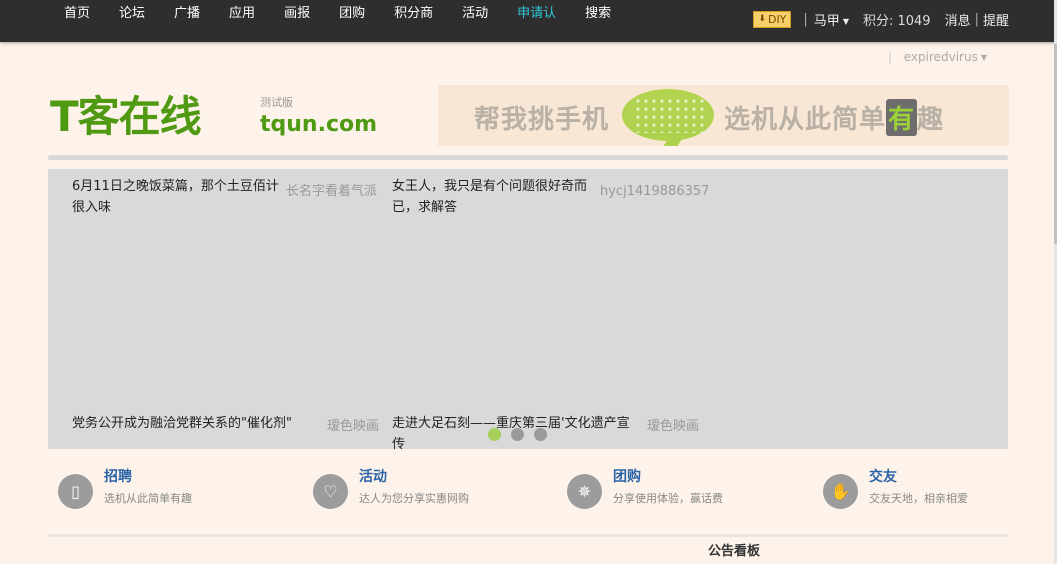 The height and width of the screenshot is (564, 1057). Describe the element at coordinates (805, 120) in the screenshot. I see `banner-text-right-pre: 选机从此简单` at that location.